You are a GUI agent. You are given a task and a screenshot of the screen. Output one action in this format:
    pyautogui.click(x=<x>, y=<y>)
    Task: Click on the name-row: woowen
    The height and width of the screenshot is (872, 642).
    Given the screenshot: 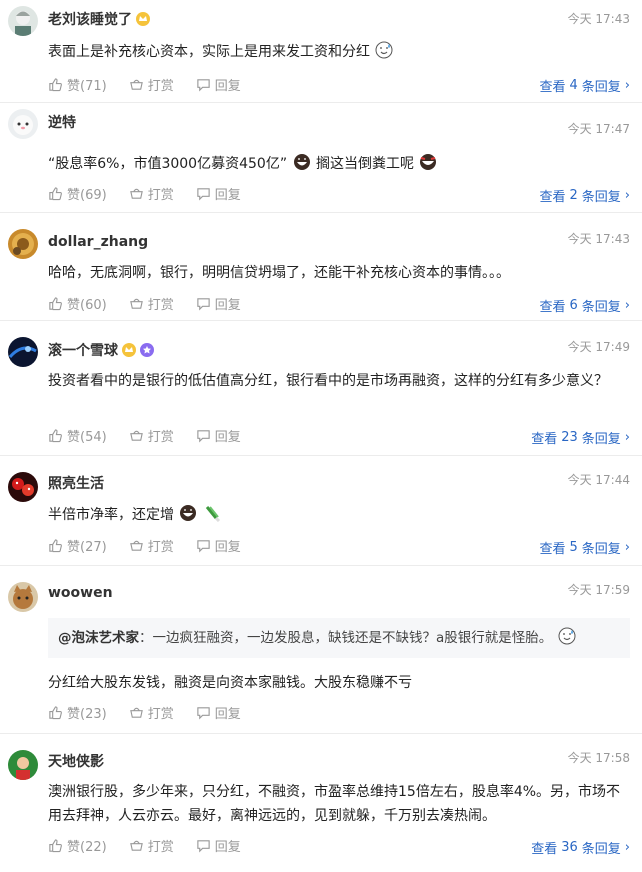 What is the action you would take?
    pyautogui.click(x=80, y=593)
    